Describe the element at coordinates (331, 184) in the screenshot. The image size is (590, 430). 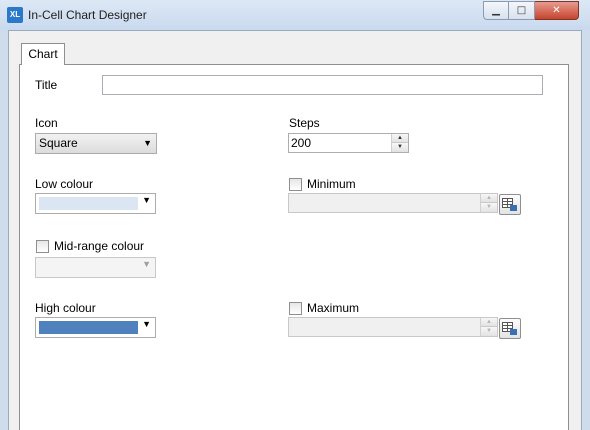
I see `minimum-label: Minimum` at that location.